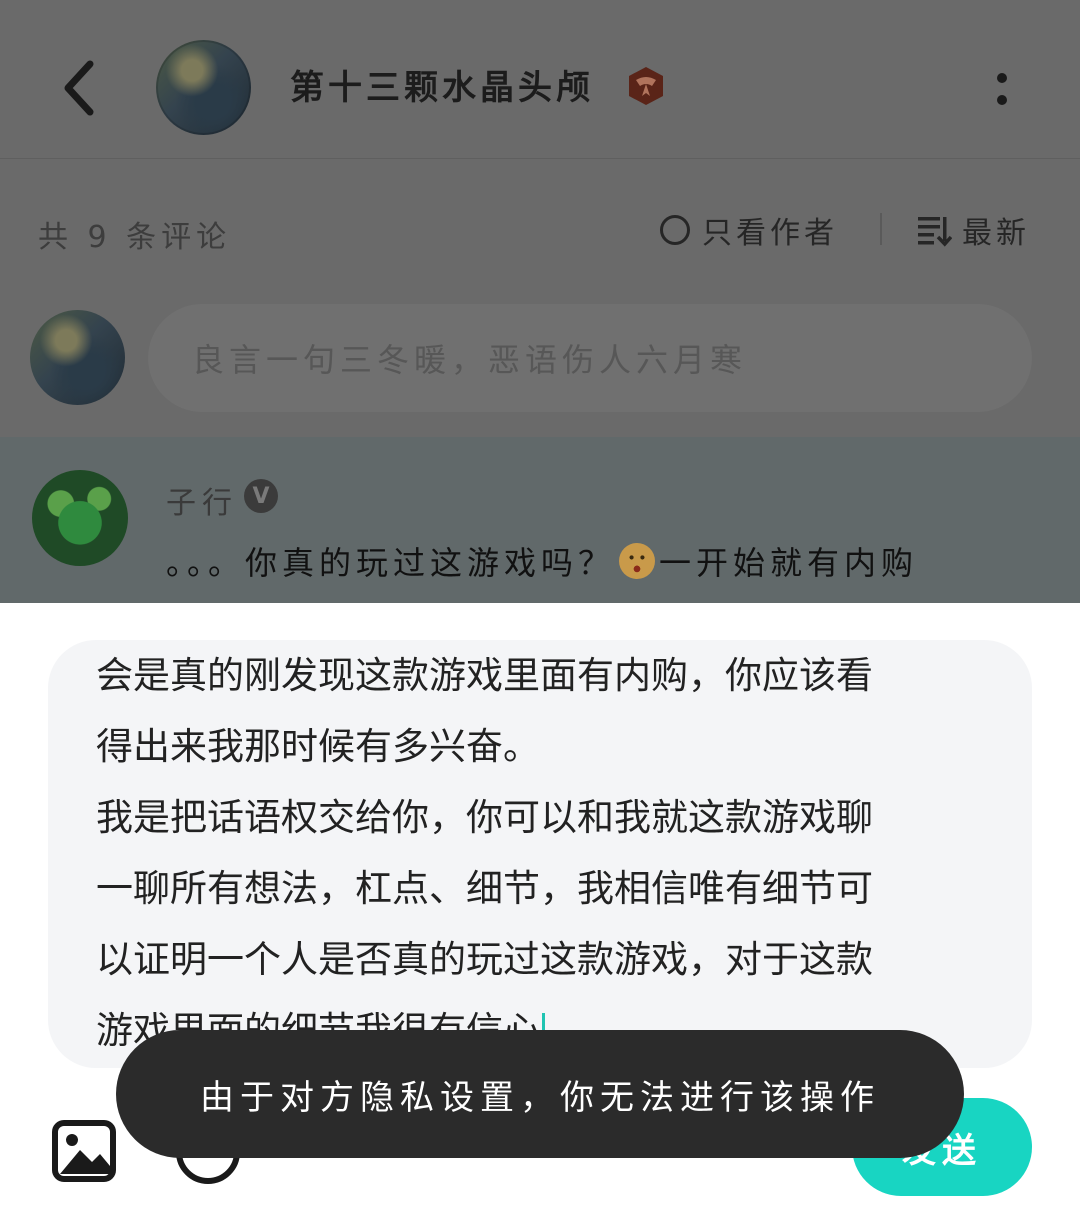 This screenshot has height=1220, width=1080. I want to click on emoji-face-icon, so click(637, 561).